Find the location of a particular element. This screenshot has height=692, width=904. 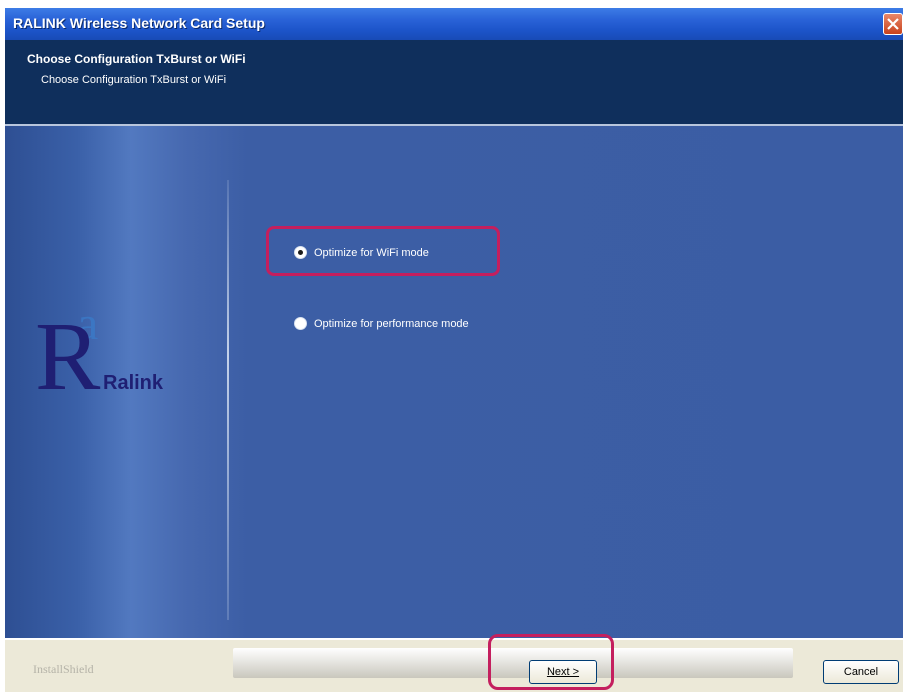

cancel-button: Cancel is located at coordinates (861, 672).